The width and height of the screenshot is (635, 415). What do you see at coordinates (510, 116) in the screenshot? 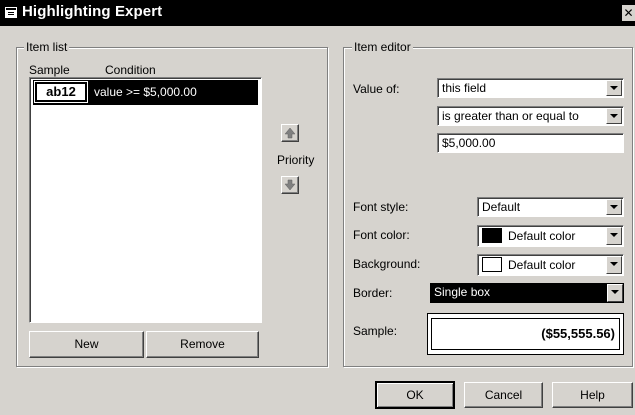
I see `operator-select-value: is greater than or equal to` at bounding box center [510, 116].